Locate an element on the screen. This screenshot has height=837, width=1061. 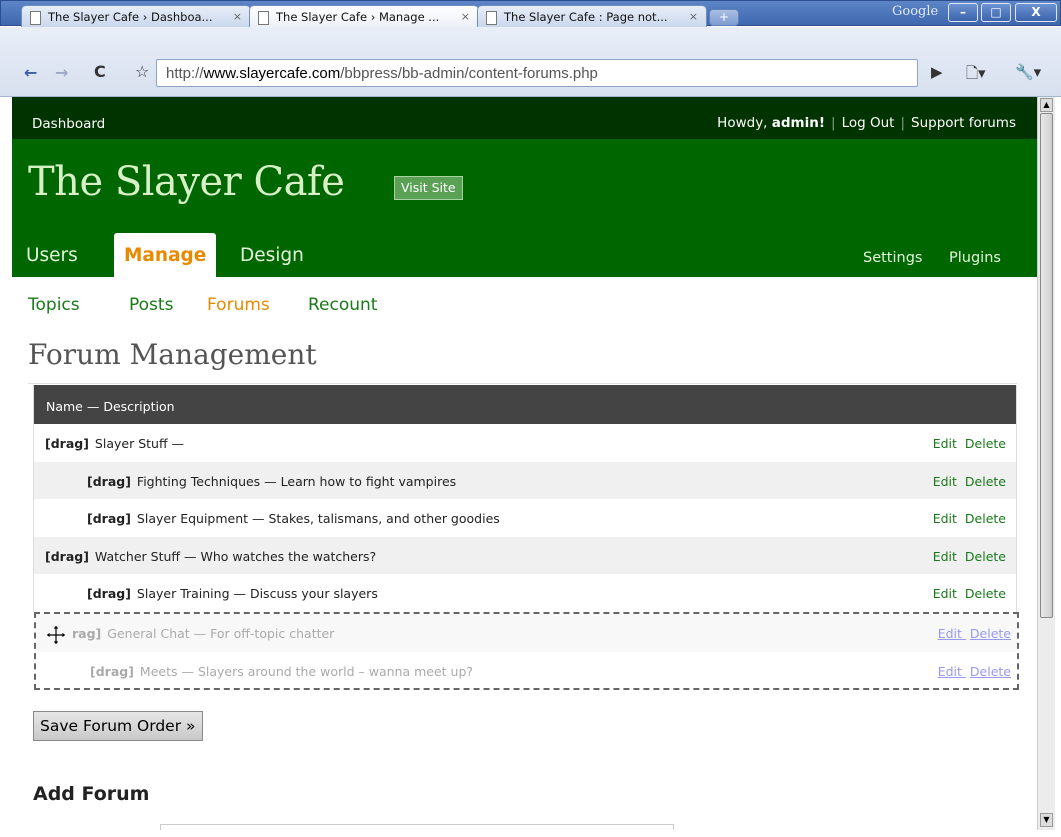
forum-name-field is located at coordinates (417, 827).